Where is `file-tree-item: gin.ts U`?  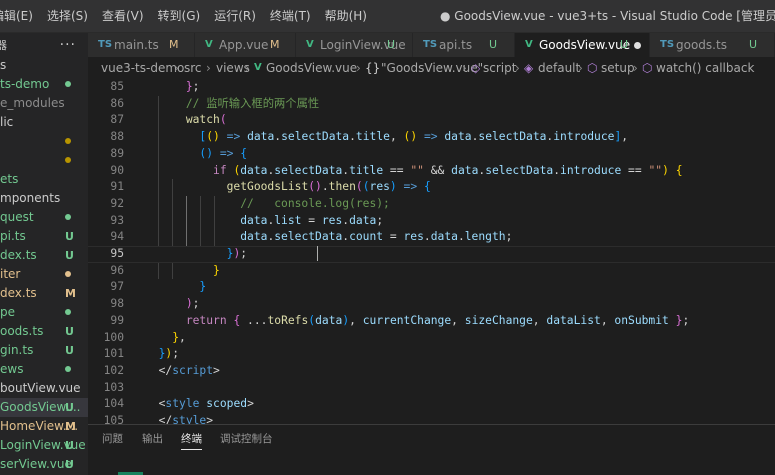
file-tree-item: gin.ts U is located at coordinates (44, 350).